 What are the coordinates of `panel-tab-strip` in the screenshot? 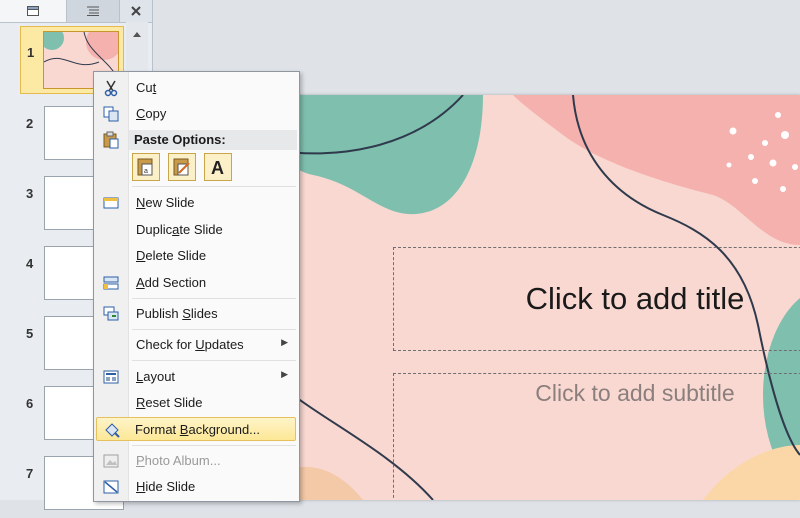 It's located at (76, 11).